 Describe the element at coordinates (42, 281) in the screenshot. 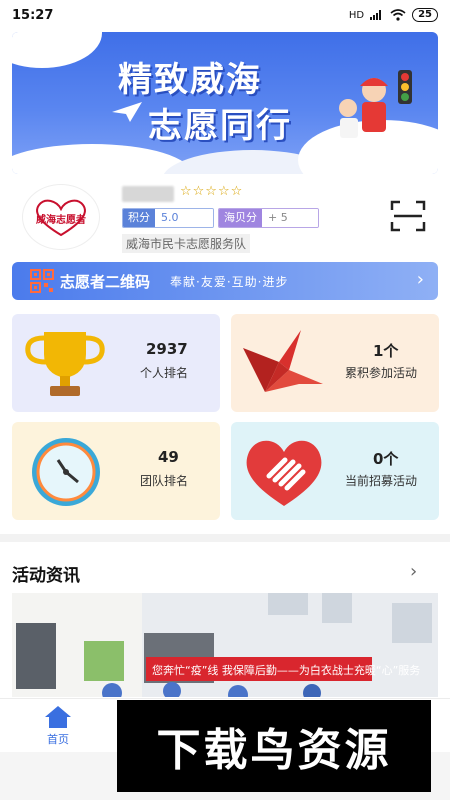

I see `qr-code-icon` at that location.